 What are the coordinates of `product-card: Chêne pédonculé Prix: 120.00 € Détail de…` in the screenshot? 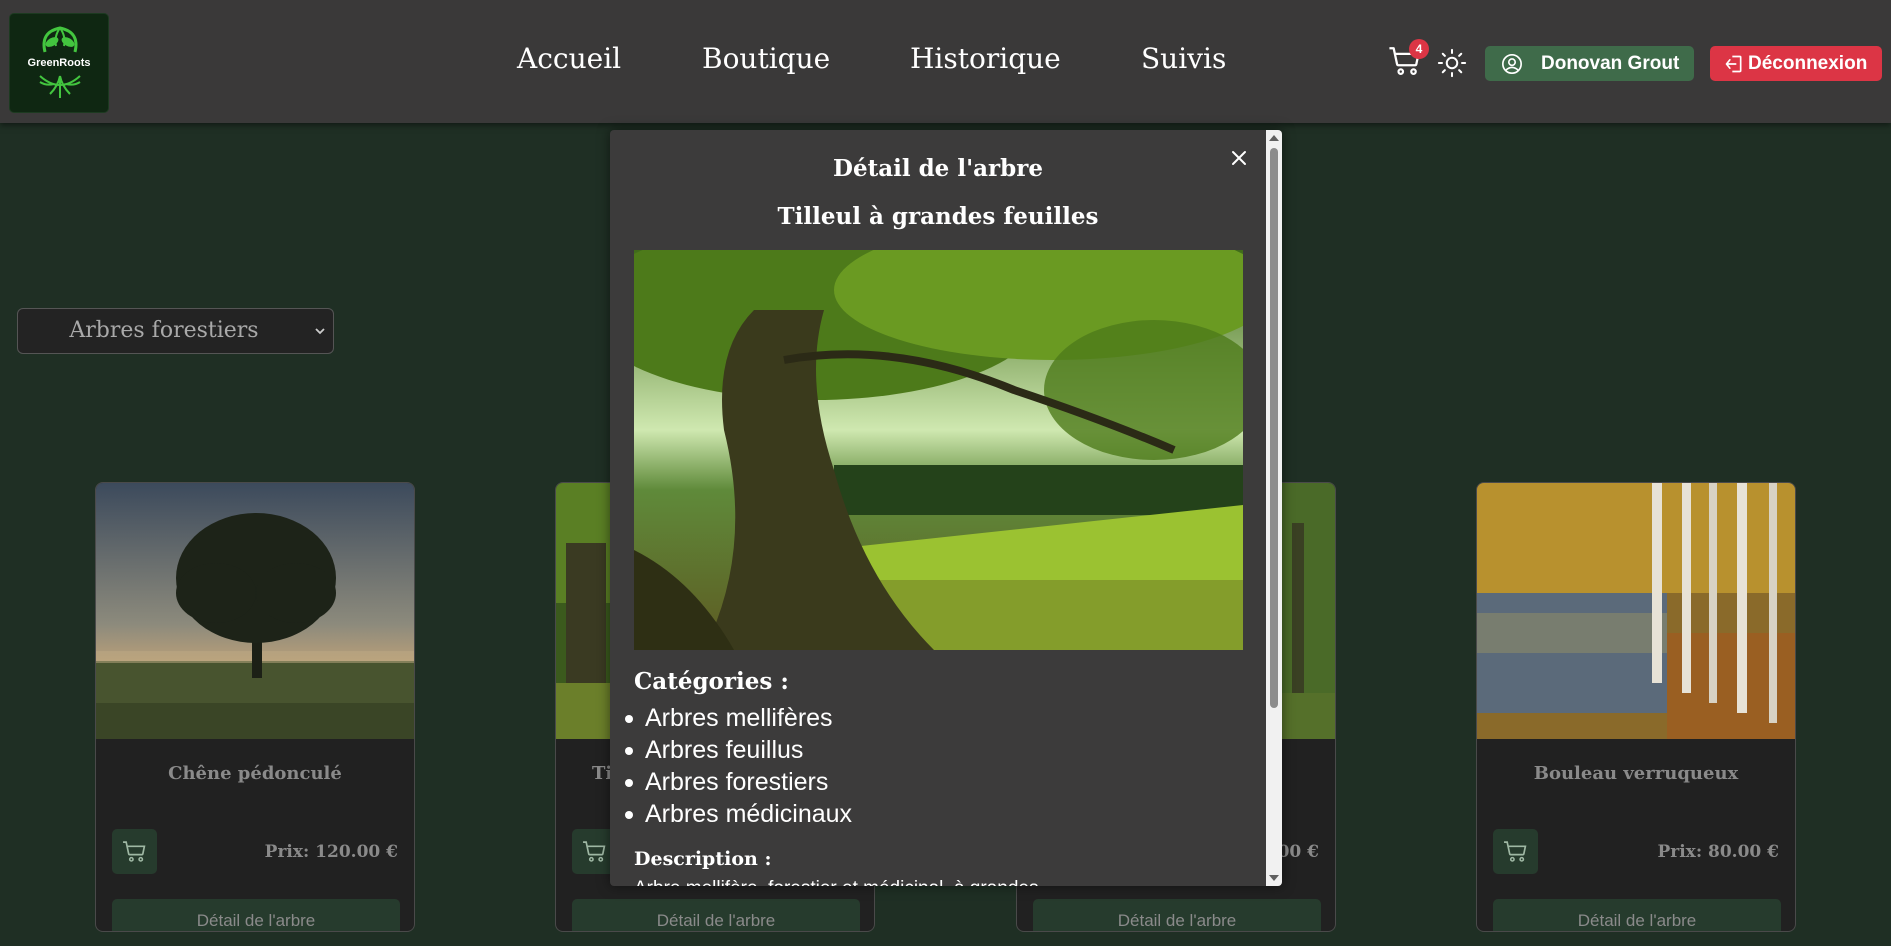 It's located at (255, 707).